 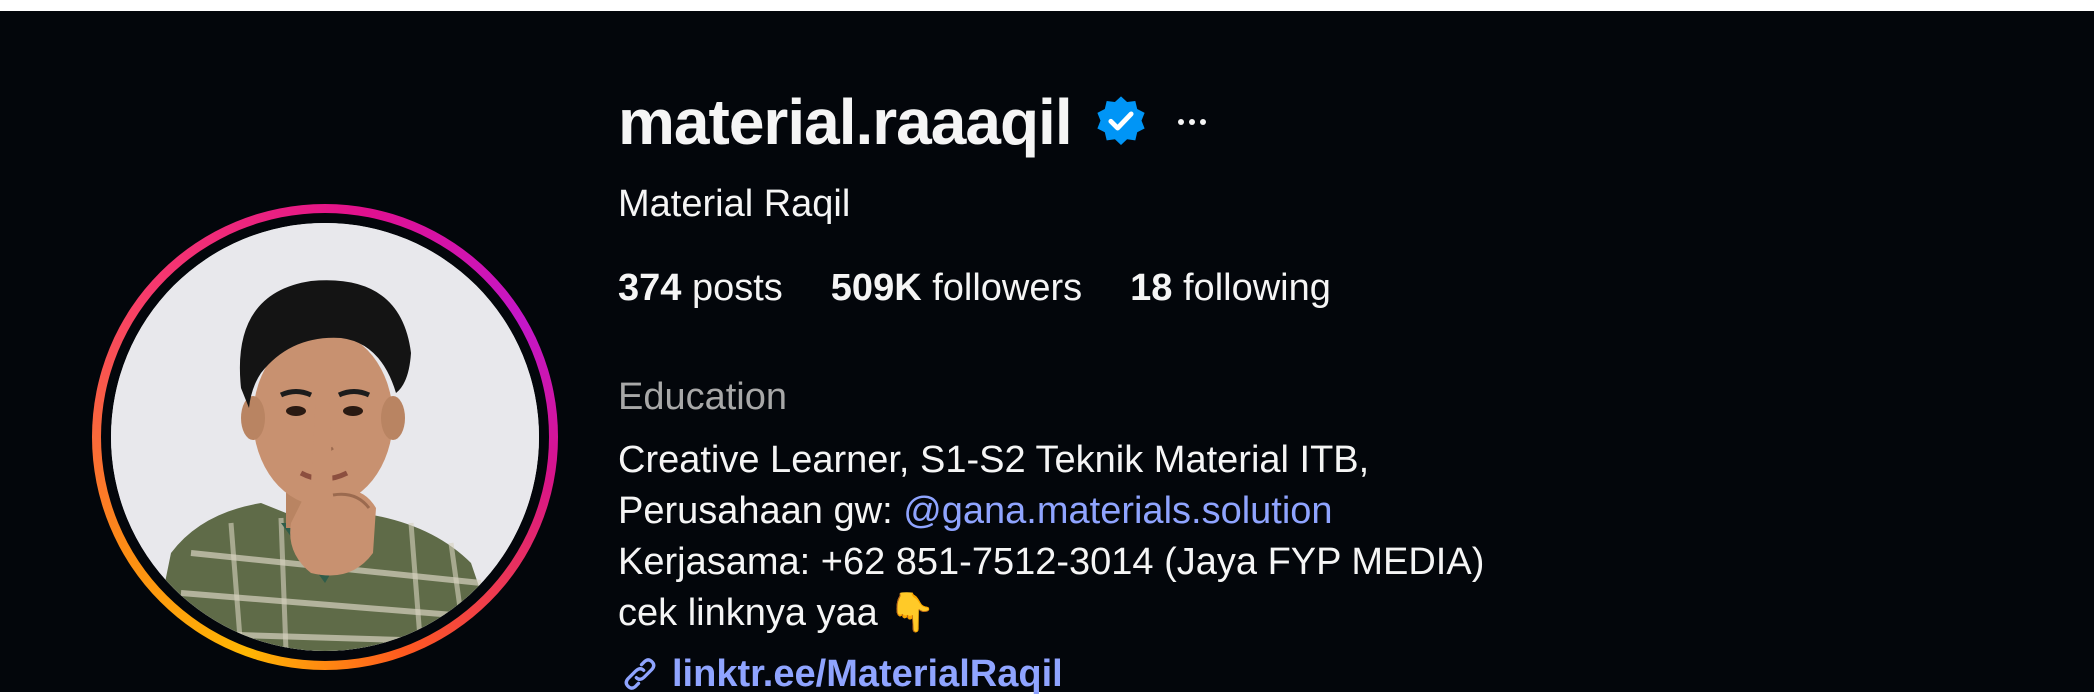 I want to click on profile-stats: 374 posts 509K followers 18 following, so click(x=998, y=288).